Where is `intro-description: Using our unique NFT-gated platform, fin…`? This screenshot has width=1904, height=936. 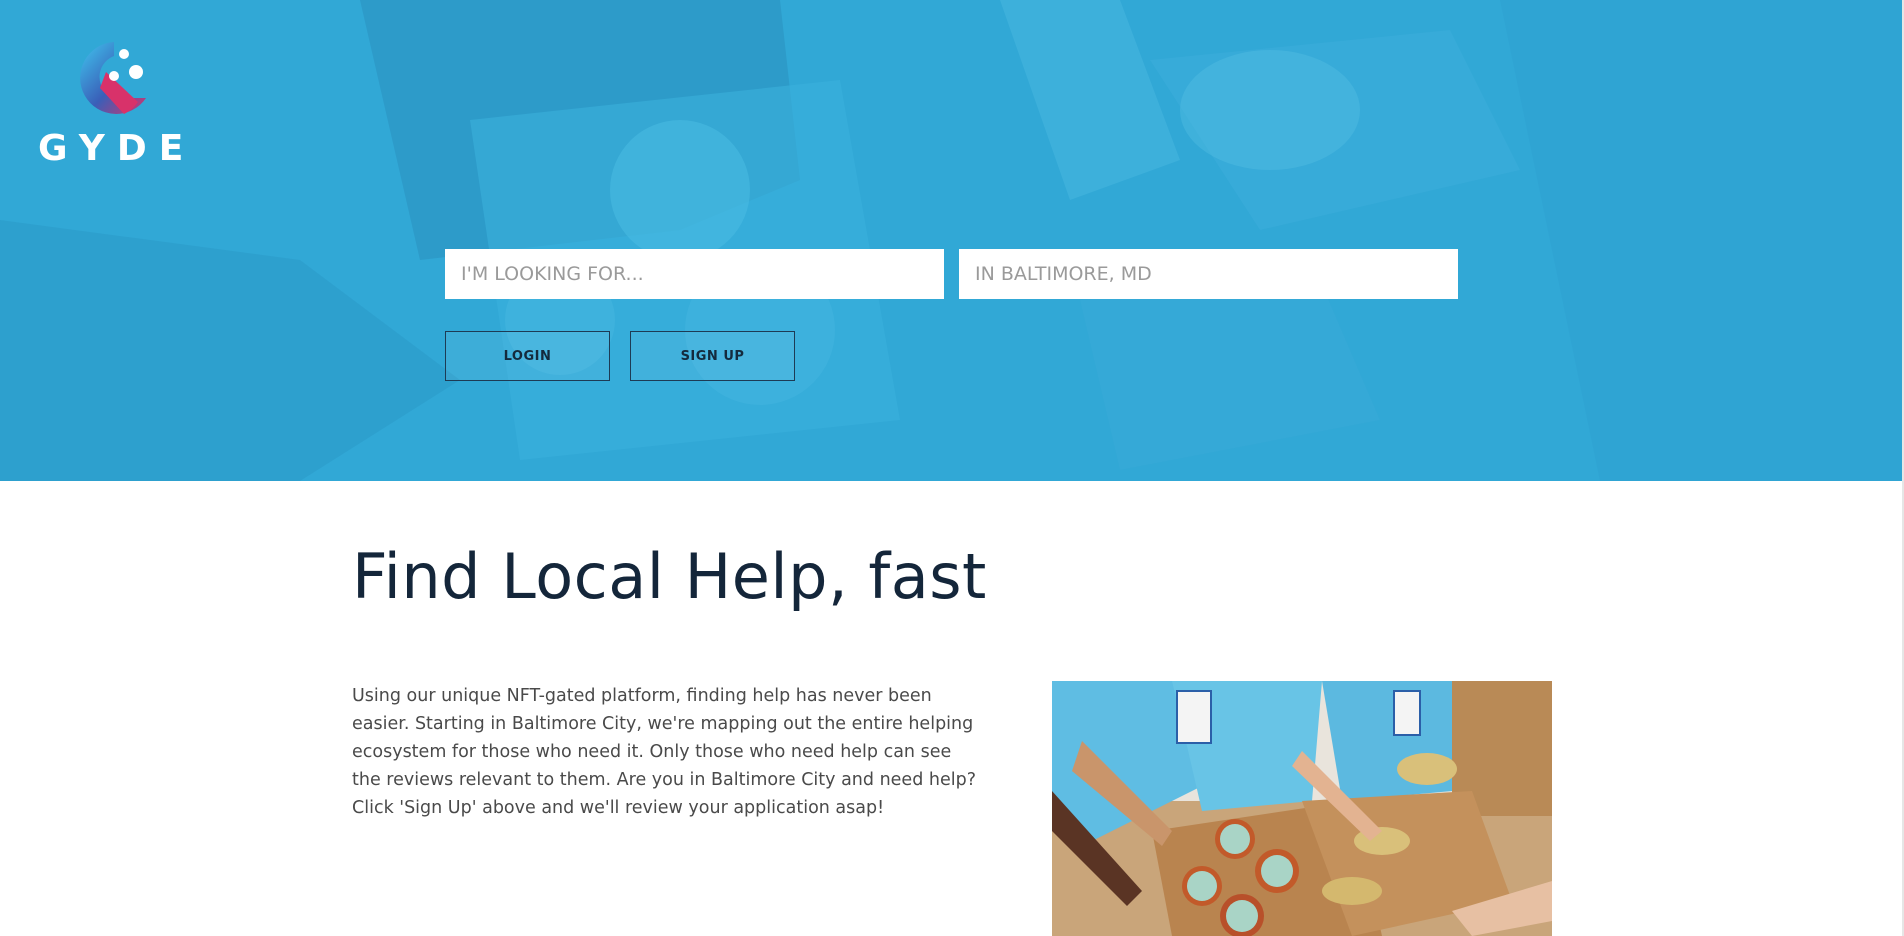 intro-description: Using our unique NFT-gated platform, fin… is located at coordinates (664, 752).